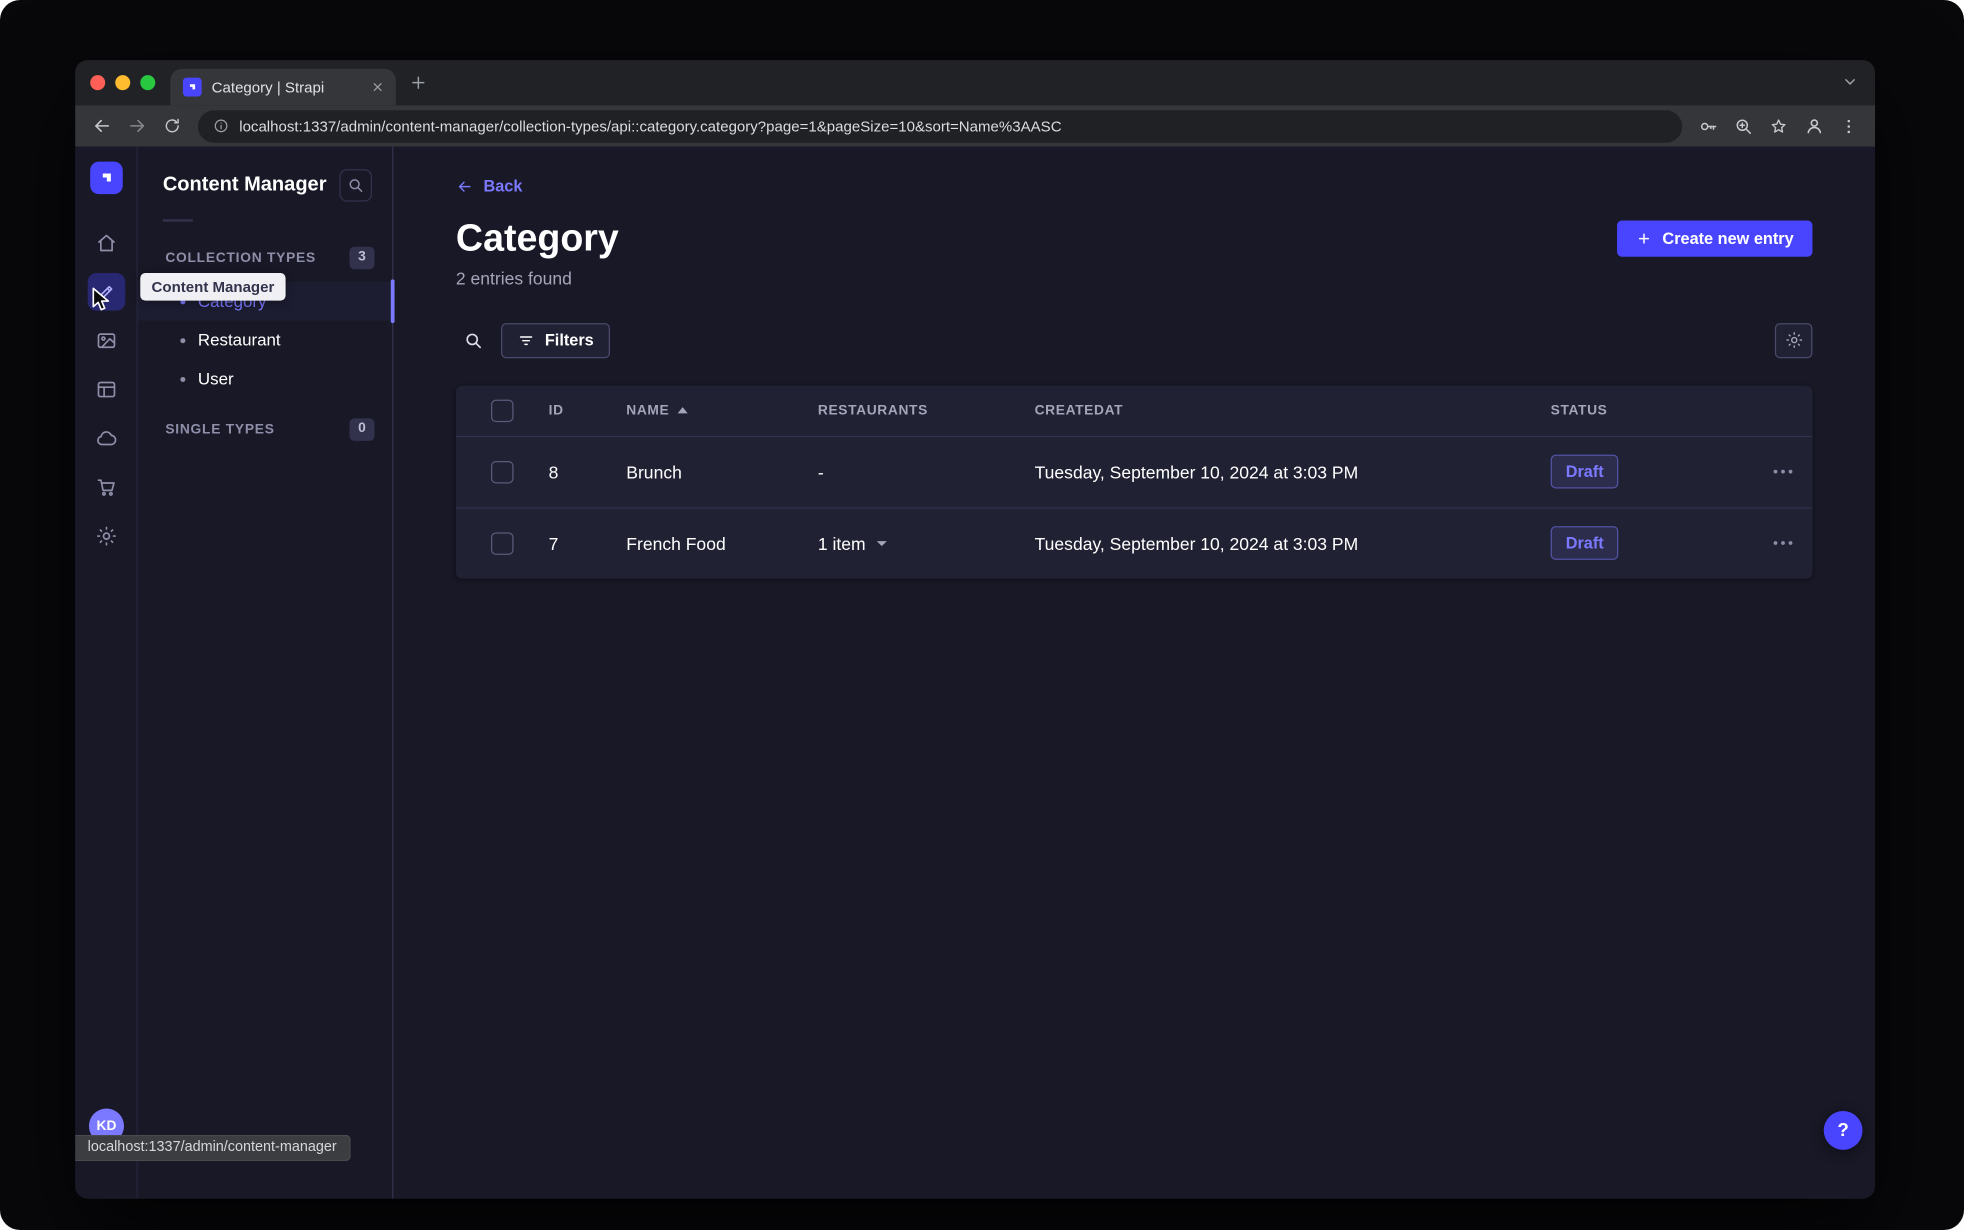 The height and width of the screenshot is (1230, 1964). What do you see at coordinates (676, 543) in the screenshot?
I see `name-cell: French Food` at bounding box center [676, 543].